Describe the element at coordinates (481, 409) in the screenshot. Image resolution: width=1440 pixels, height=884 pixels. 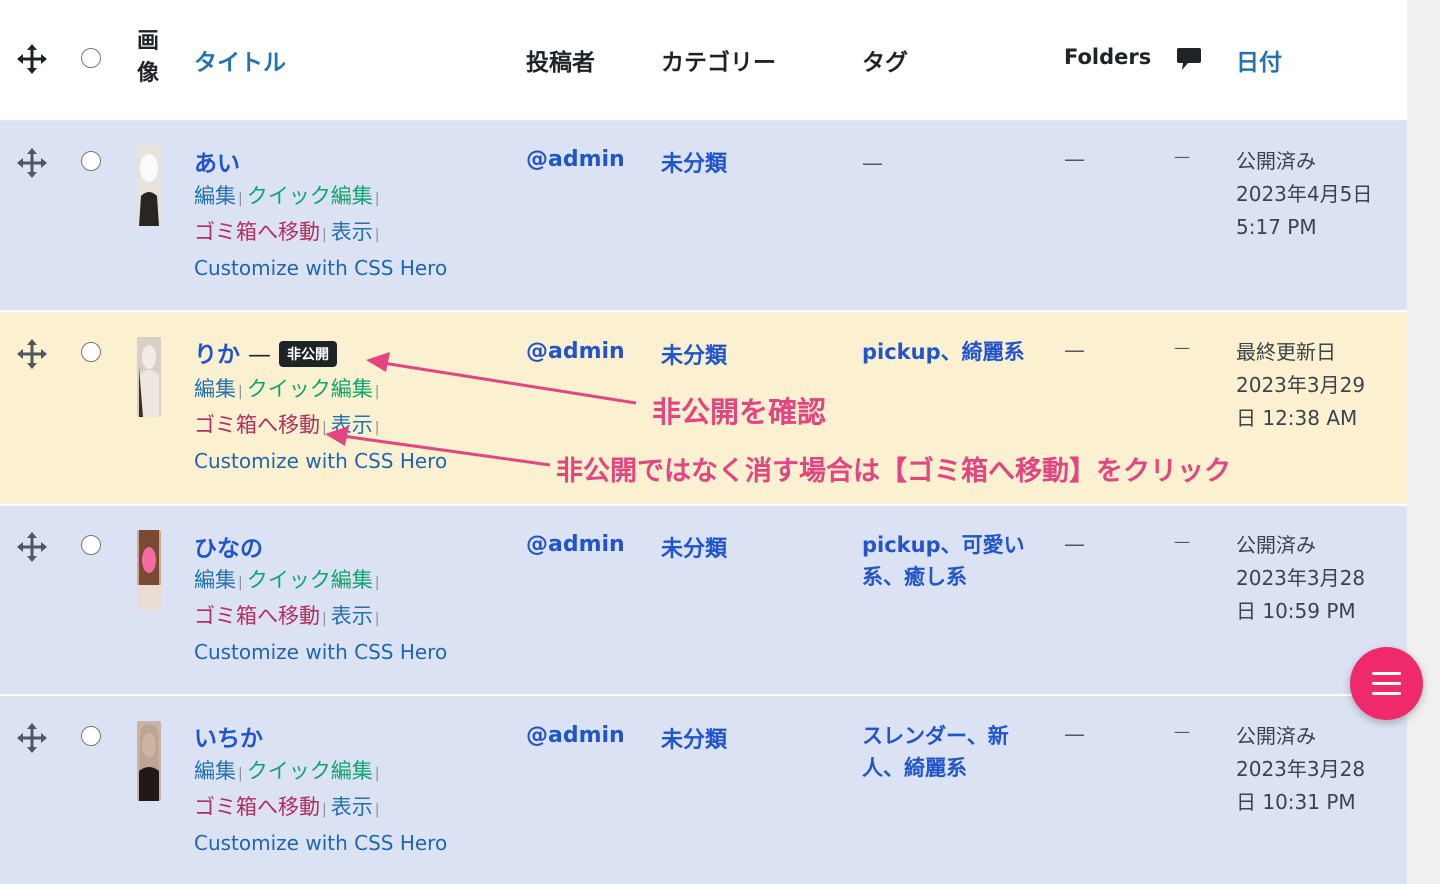
I see `annotation-arrows` at that location.